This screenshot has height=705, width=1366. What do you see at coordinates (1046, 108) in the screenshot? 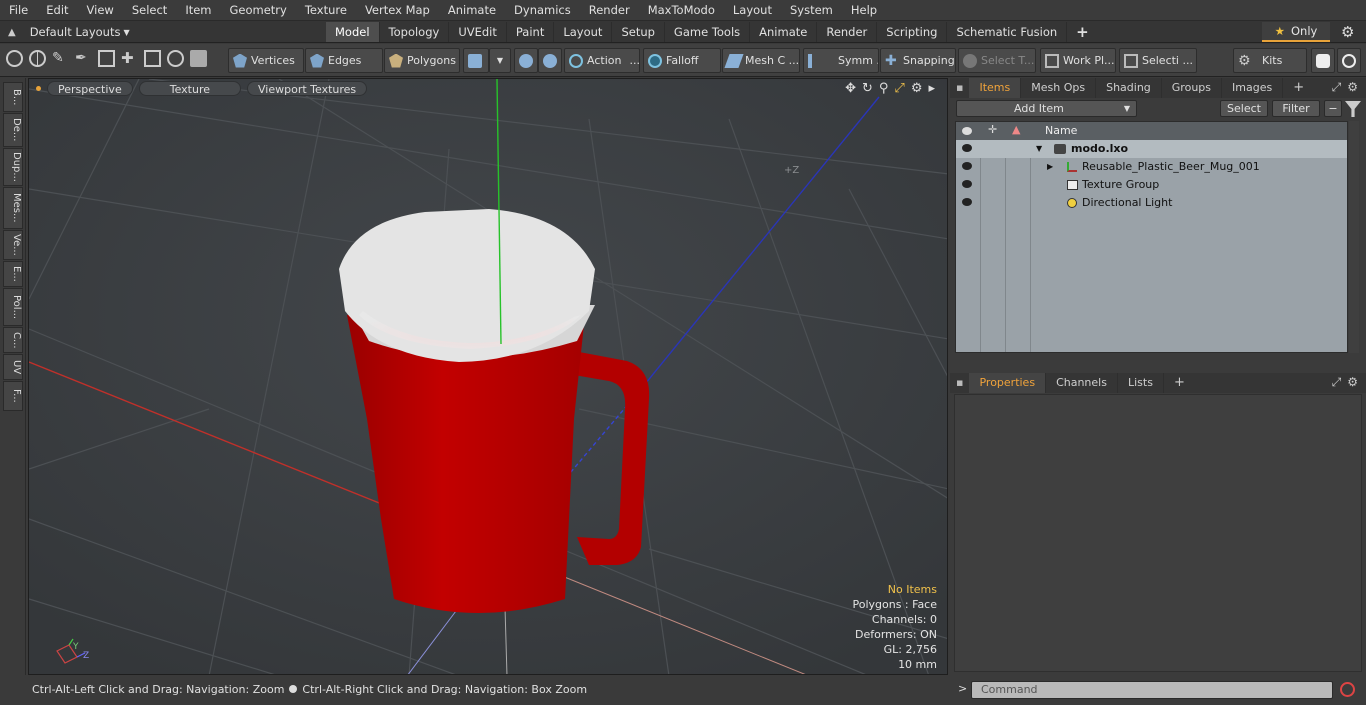
I see `add-item-button: Add Item ▼` at bounding box center [1046, 108].